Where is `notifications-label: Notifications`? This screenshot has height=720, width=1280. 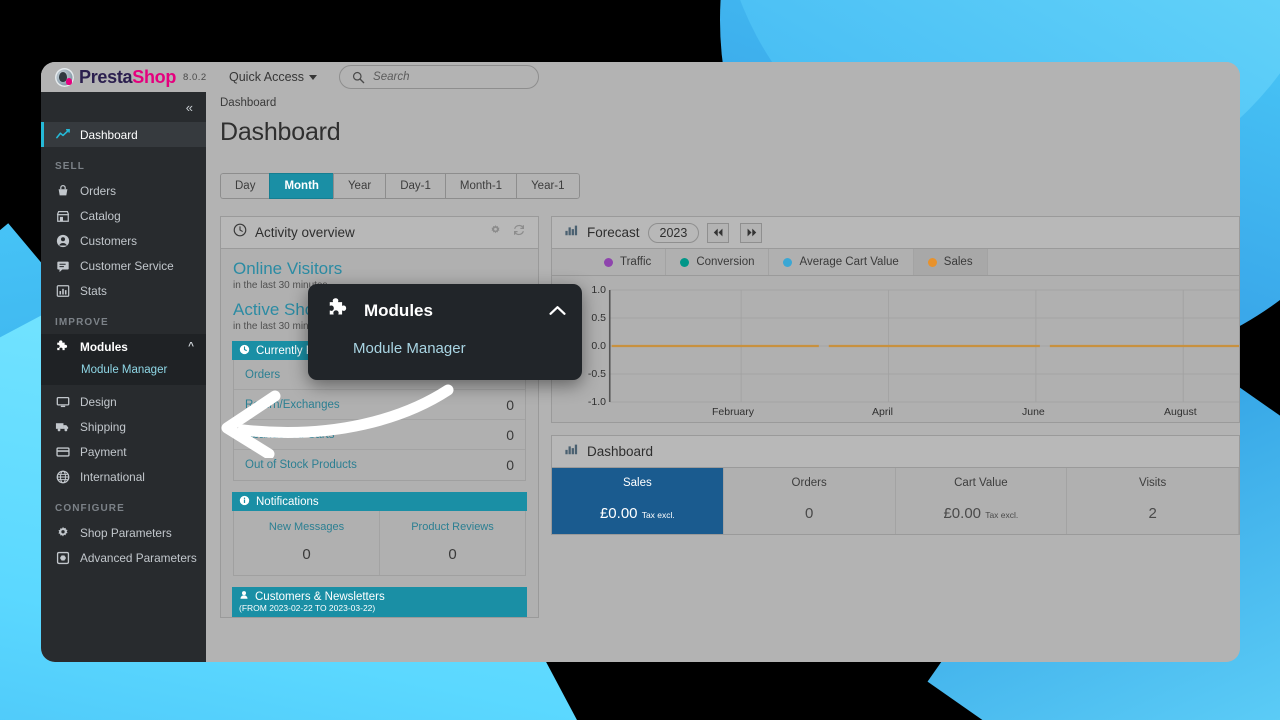 notifications-label: Notifications is located at coordinates (287, 501).